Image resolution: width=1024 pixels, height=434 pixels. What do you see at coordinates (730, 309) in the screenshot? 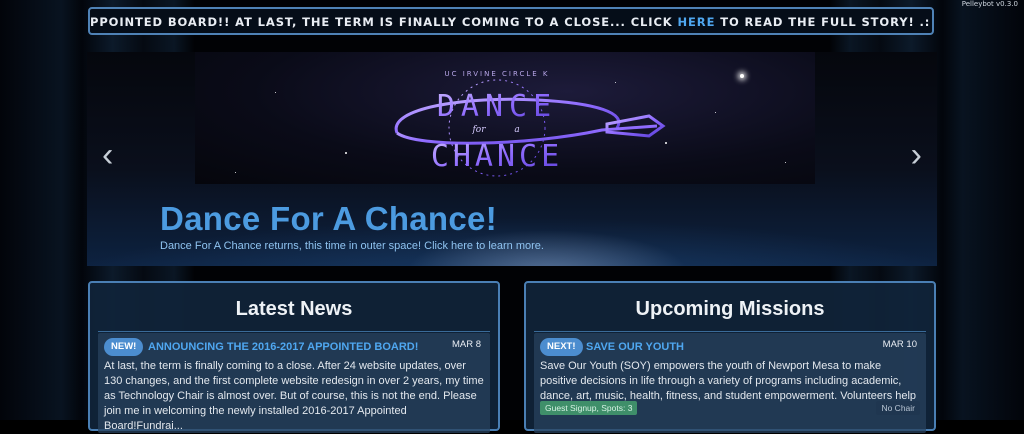
I see `upcoming-missions-title: Upcoming Missions` at bounding box center [730, 309].